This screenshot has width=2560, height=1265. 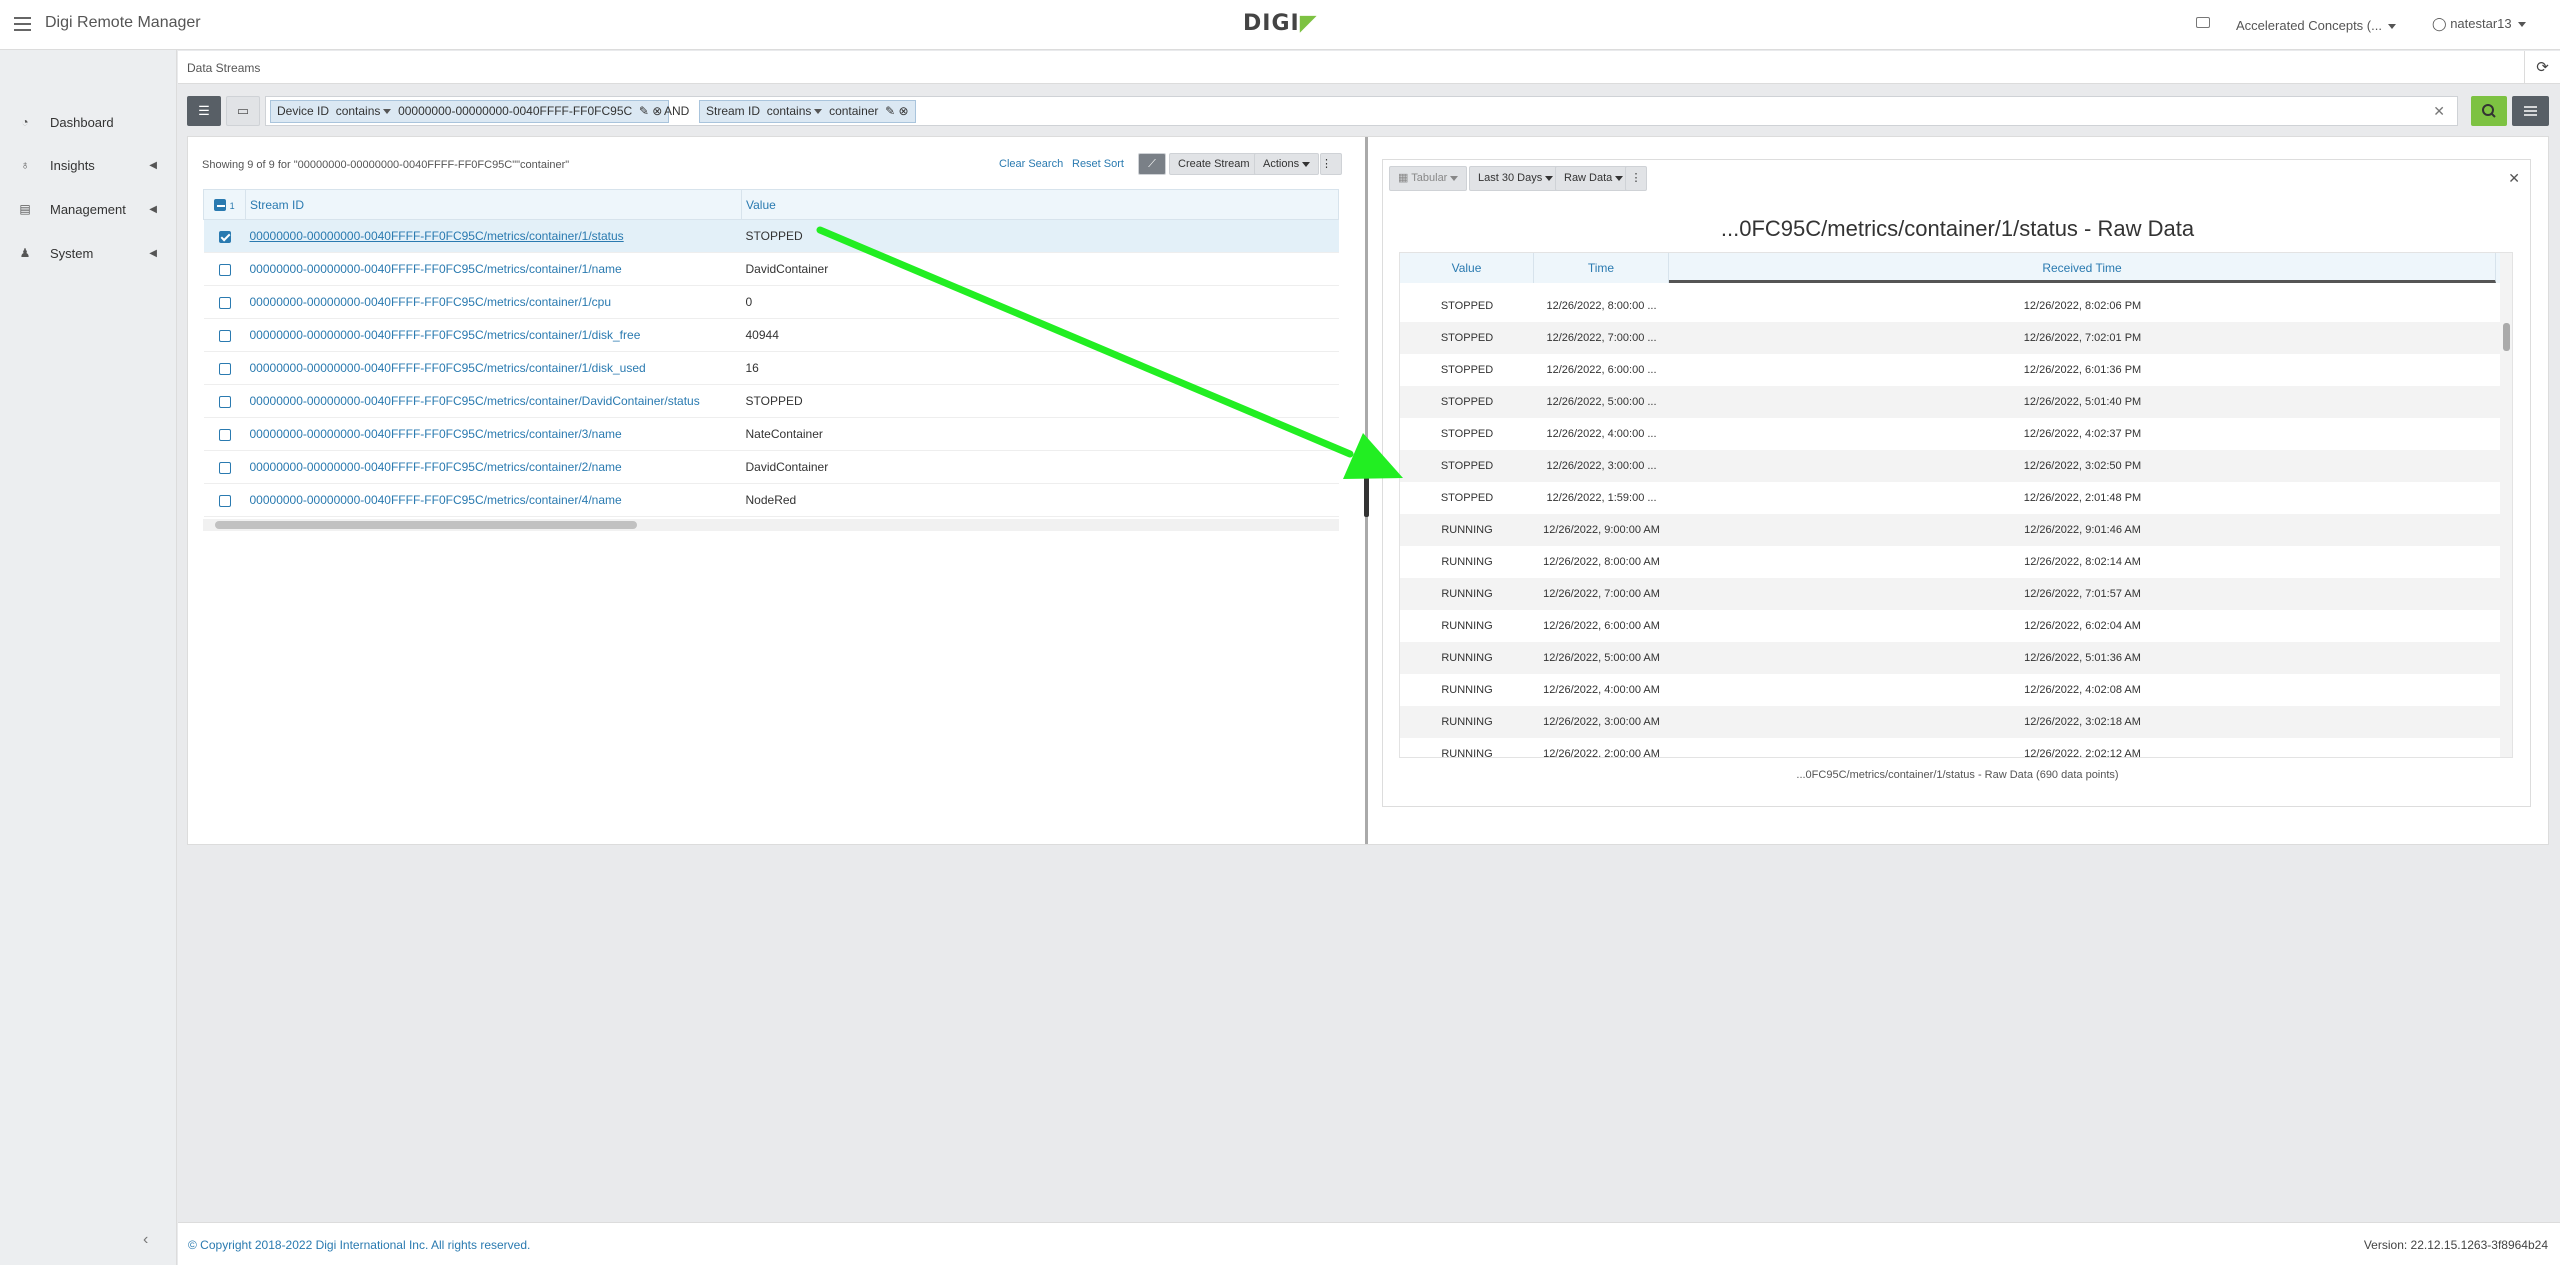 What do you see at coordinates (1467, 690) in the screenshot?
I see `raw-value-cell: RUNNING` at bounding box center [1467, 690].